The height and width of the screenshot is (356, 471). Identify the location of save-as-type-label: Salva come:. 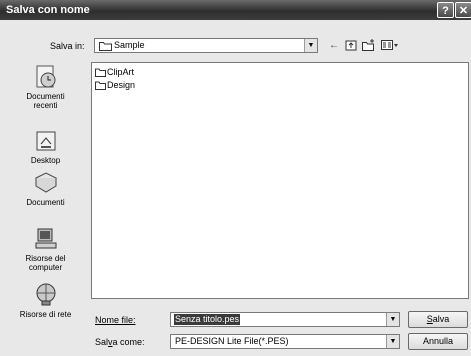
(120, 342).